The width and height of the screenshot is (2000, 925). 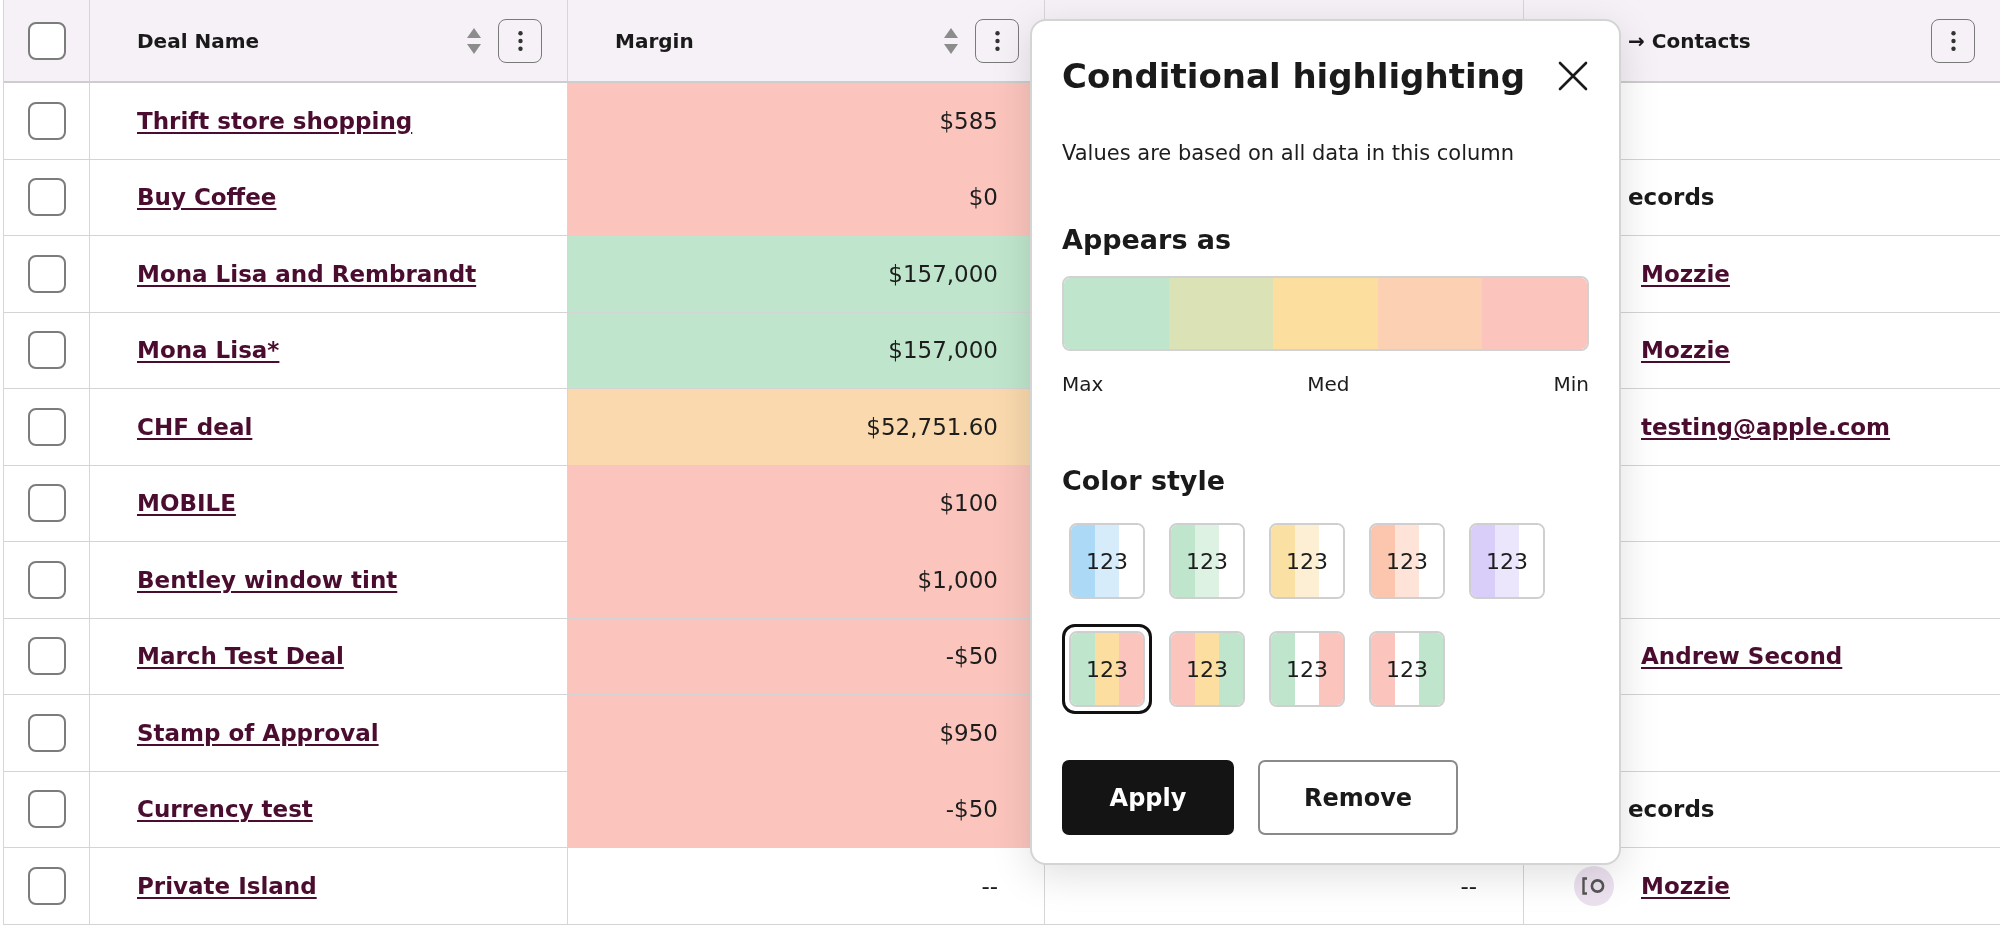 What do you see at coordinates (1766, 426) in the screenshot?
I see `contact-link: testing@apple.com` at bounding box center [1766, 426].